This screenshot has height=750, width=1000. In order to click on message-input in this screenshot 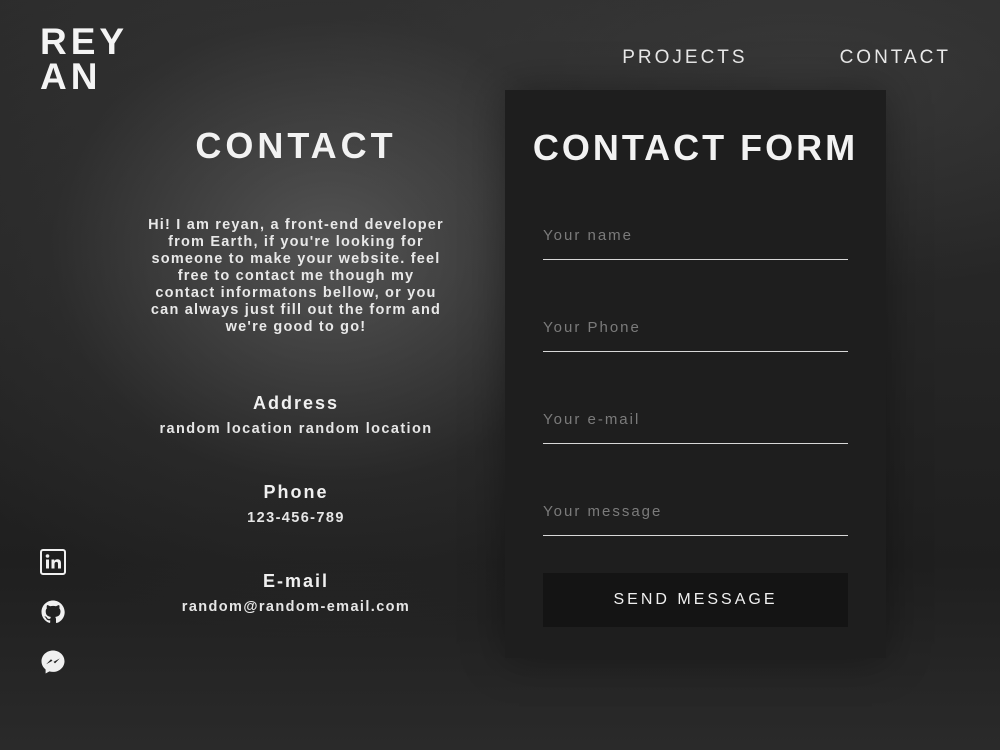, I will do `click(695, 516)`.